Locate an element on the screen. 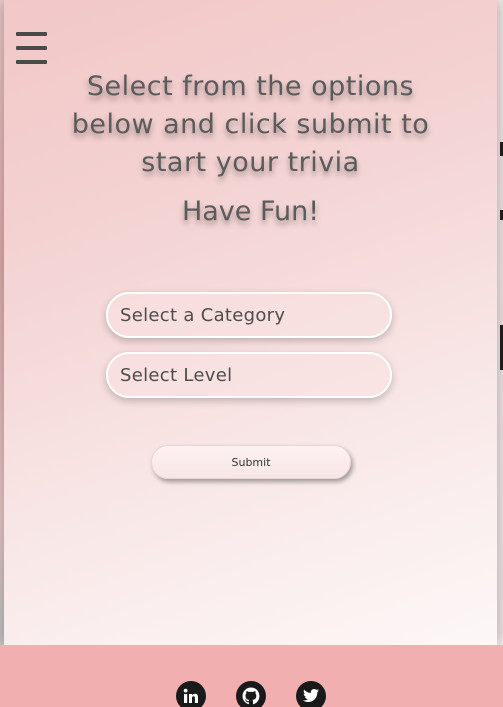 This screenshot has height=707, width=503. category-select: Select a Category is located at coordinates (249, 315).